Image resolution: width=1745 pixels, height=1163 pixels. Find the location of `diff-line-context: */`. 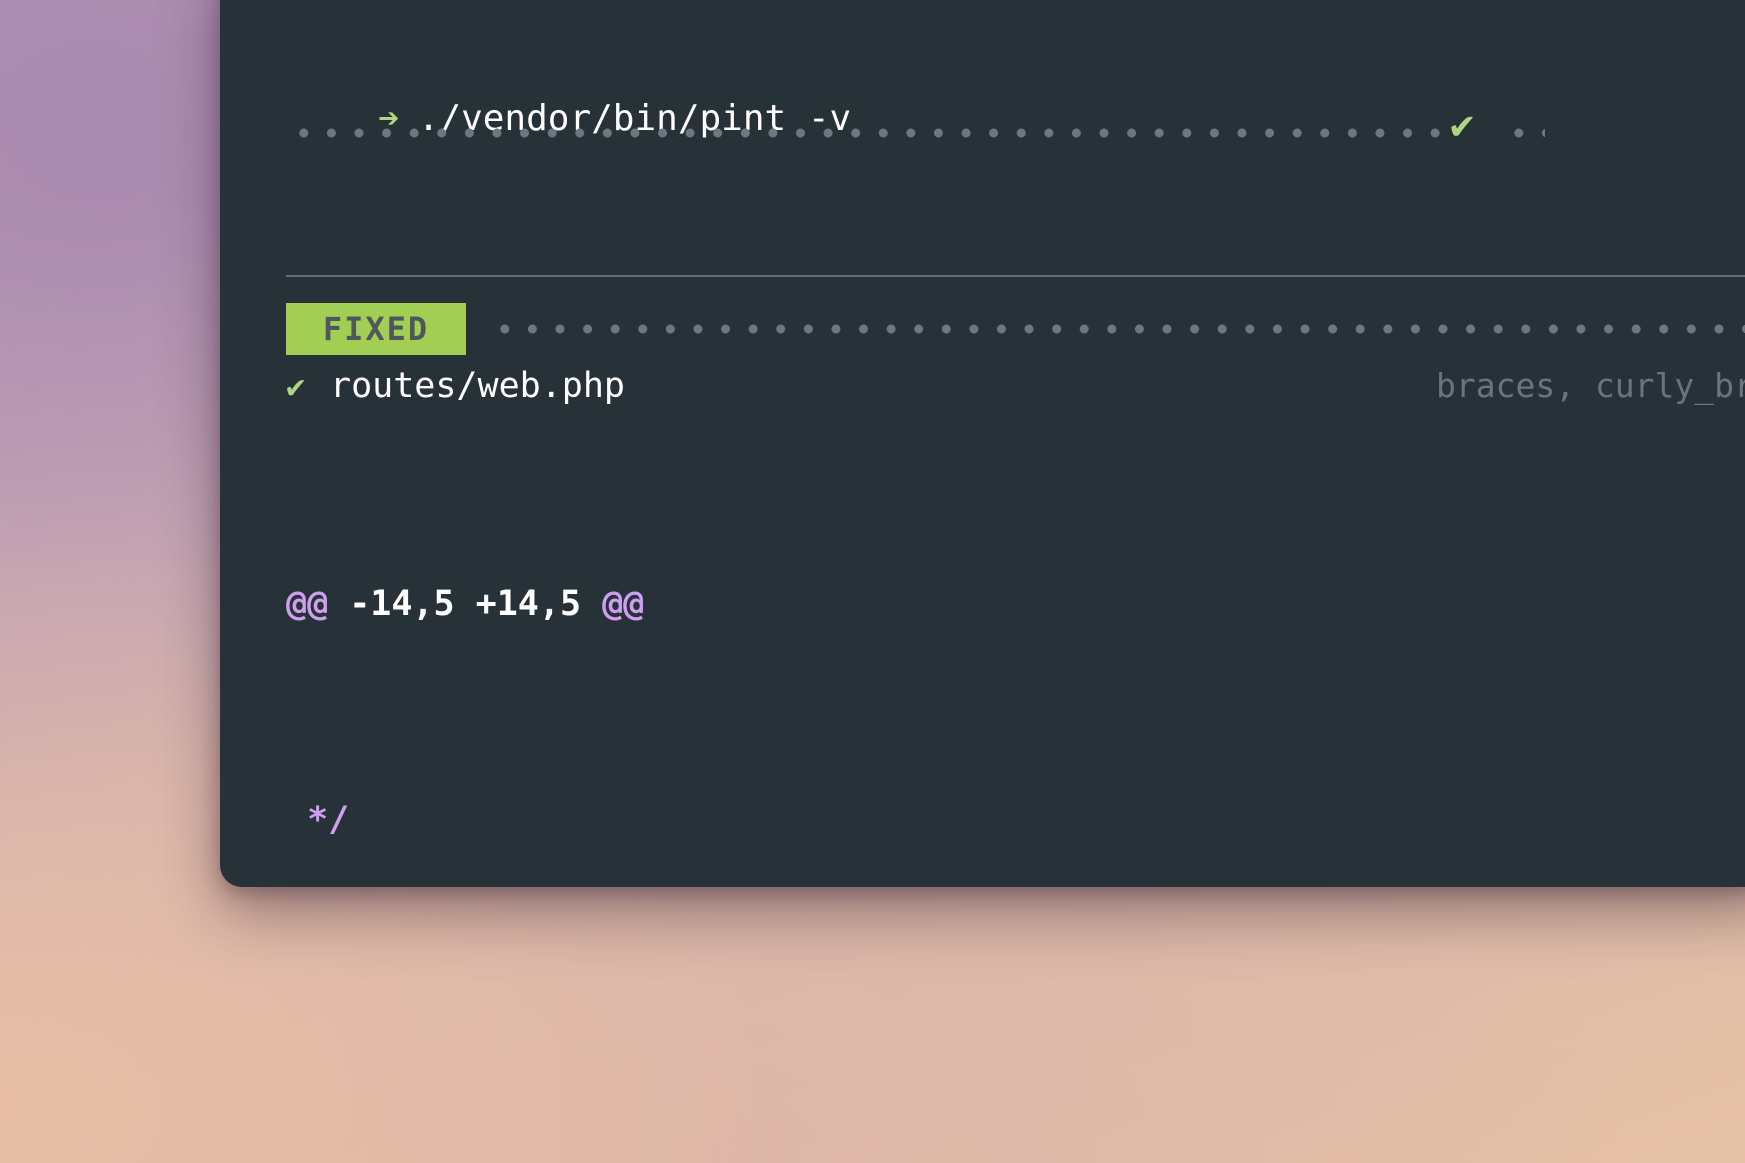

diff-line-context: */ is located at coordinates (1015, 820).